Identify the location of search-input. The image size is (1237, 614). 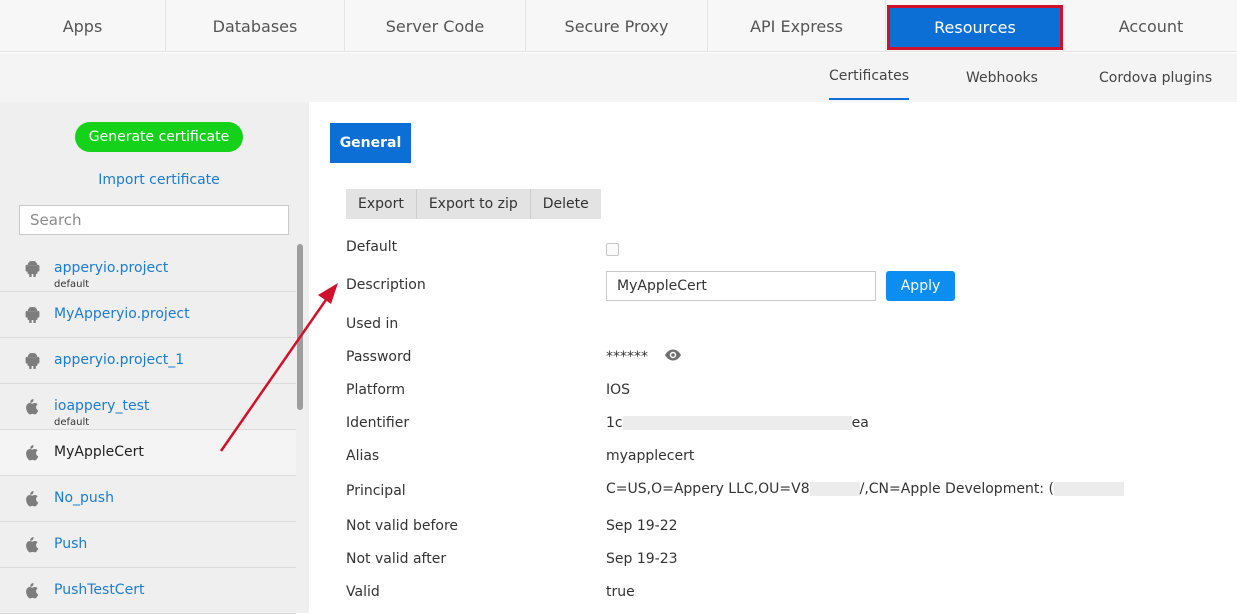
(154, 220).